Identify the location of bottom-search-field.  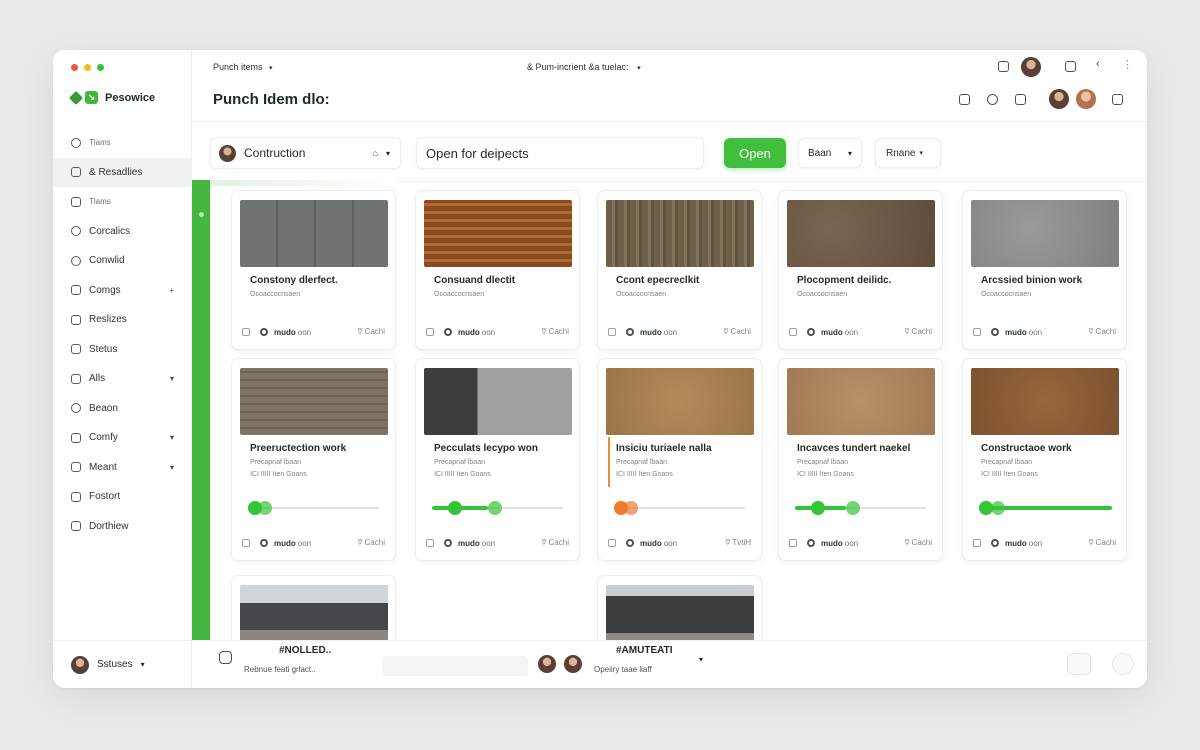
(455, 666).